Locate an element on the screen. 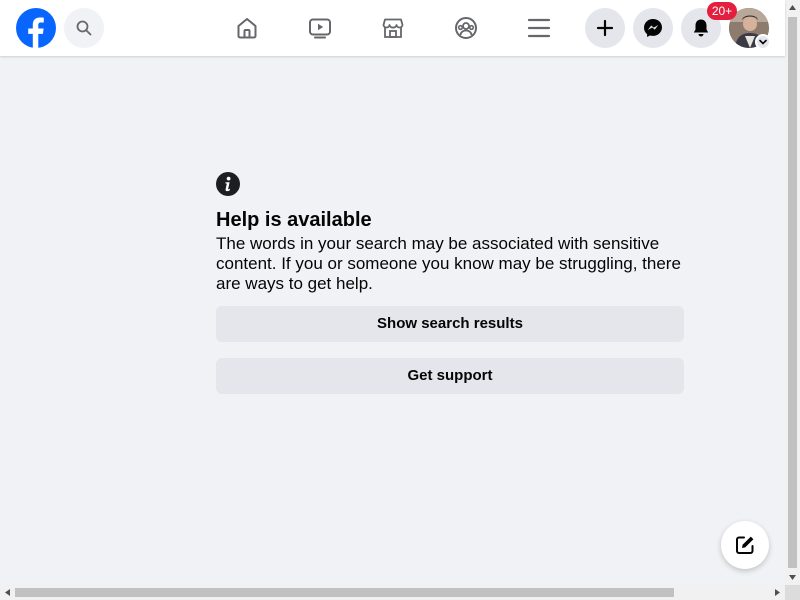 The height and width of the screenshot is (600, 800). vertical-scrollbar is located at coordinates (792, 292).